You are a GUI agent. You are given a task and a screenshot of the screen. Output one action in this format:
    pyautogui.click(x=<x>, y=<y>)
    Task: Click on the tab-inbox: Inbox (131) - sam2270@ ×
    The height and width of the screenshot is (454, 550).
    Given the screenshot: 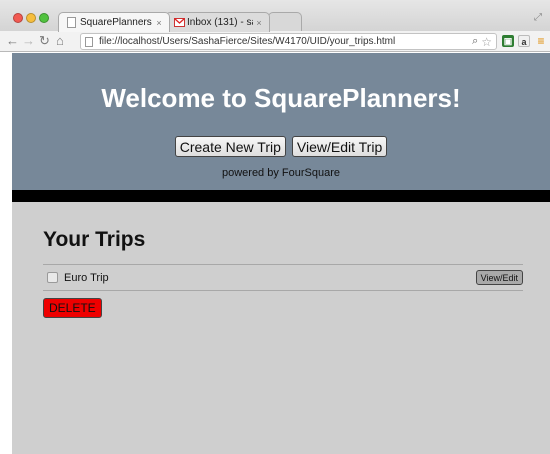 What is the action you would take?
    pyautogui.click(x=217, y=22)
    